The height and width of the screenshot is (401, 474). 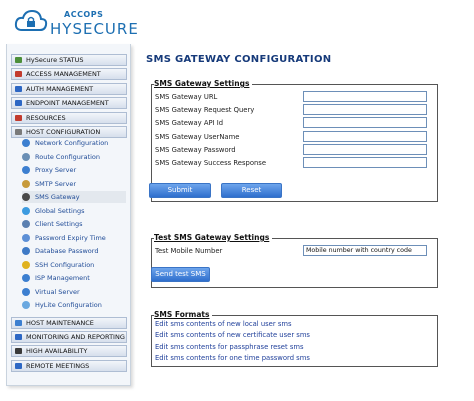 I want to click on sidebar-item-password-expiry-time: Password Expiry Time, so click(x=64, y=238).